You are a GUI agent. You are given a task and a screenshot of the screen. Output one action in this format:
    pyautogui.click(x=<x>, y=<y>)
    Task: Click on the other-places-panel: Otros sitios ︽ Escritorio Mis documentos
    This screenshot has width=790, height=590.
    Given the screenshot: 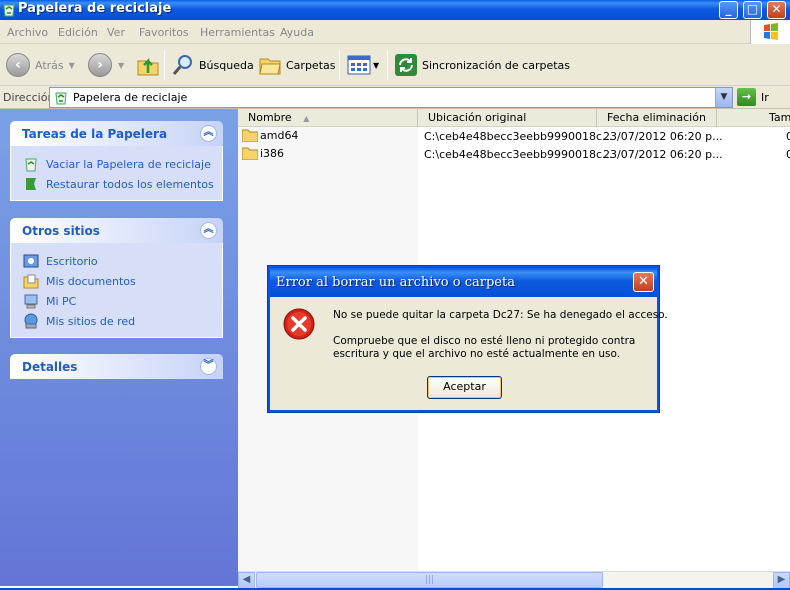 What is the action you would take?
    pyautogui.click(x=116, y=278)
    